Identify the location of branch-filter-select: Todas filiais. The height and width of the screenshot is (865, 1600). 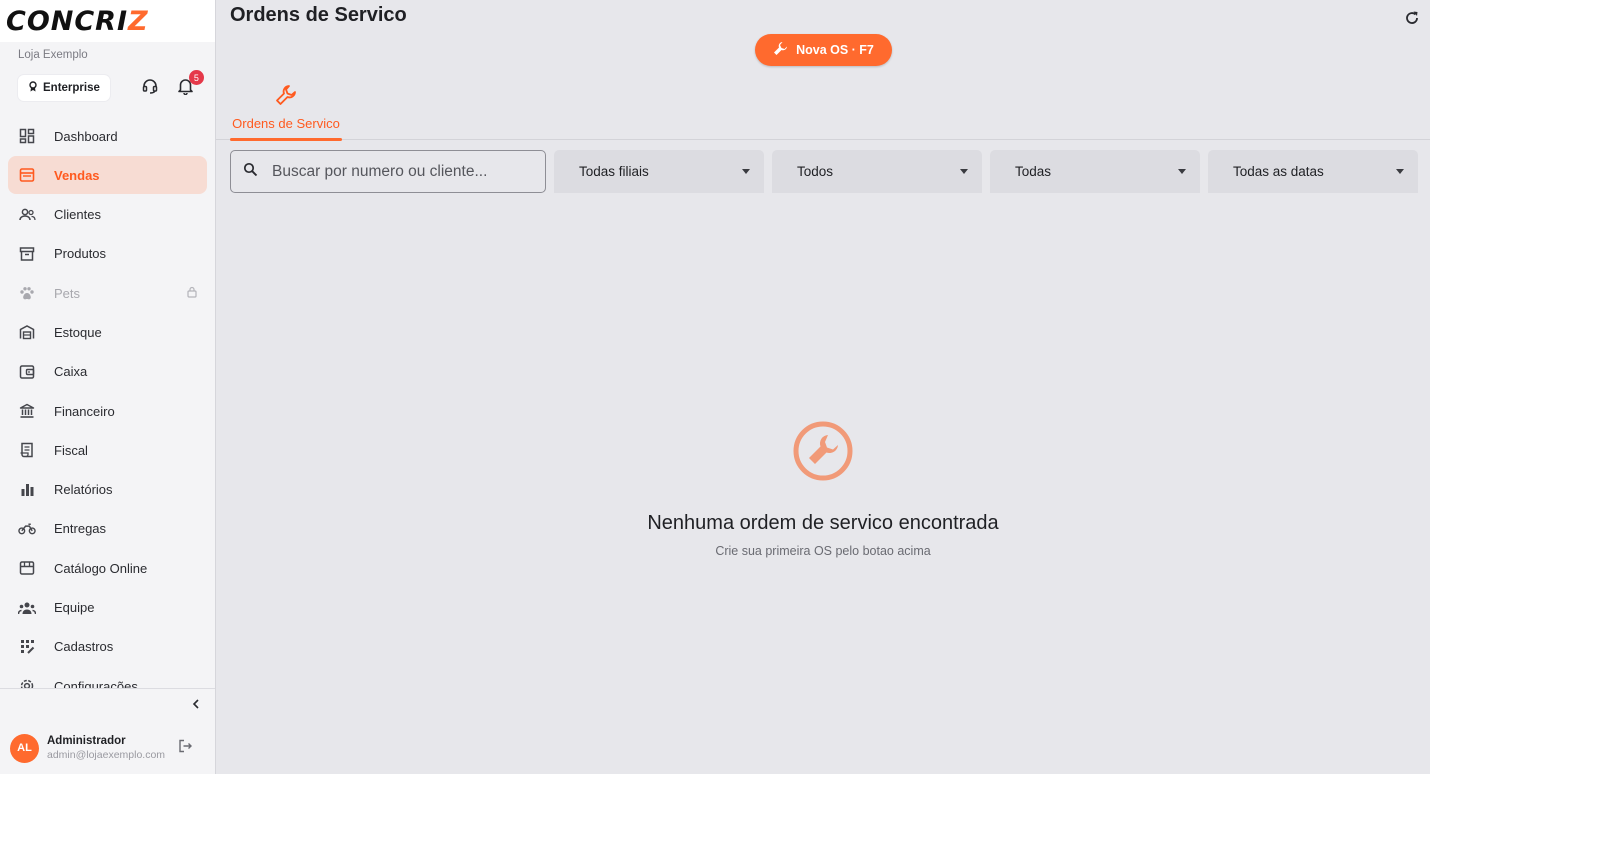
(659, 171).